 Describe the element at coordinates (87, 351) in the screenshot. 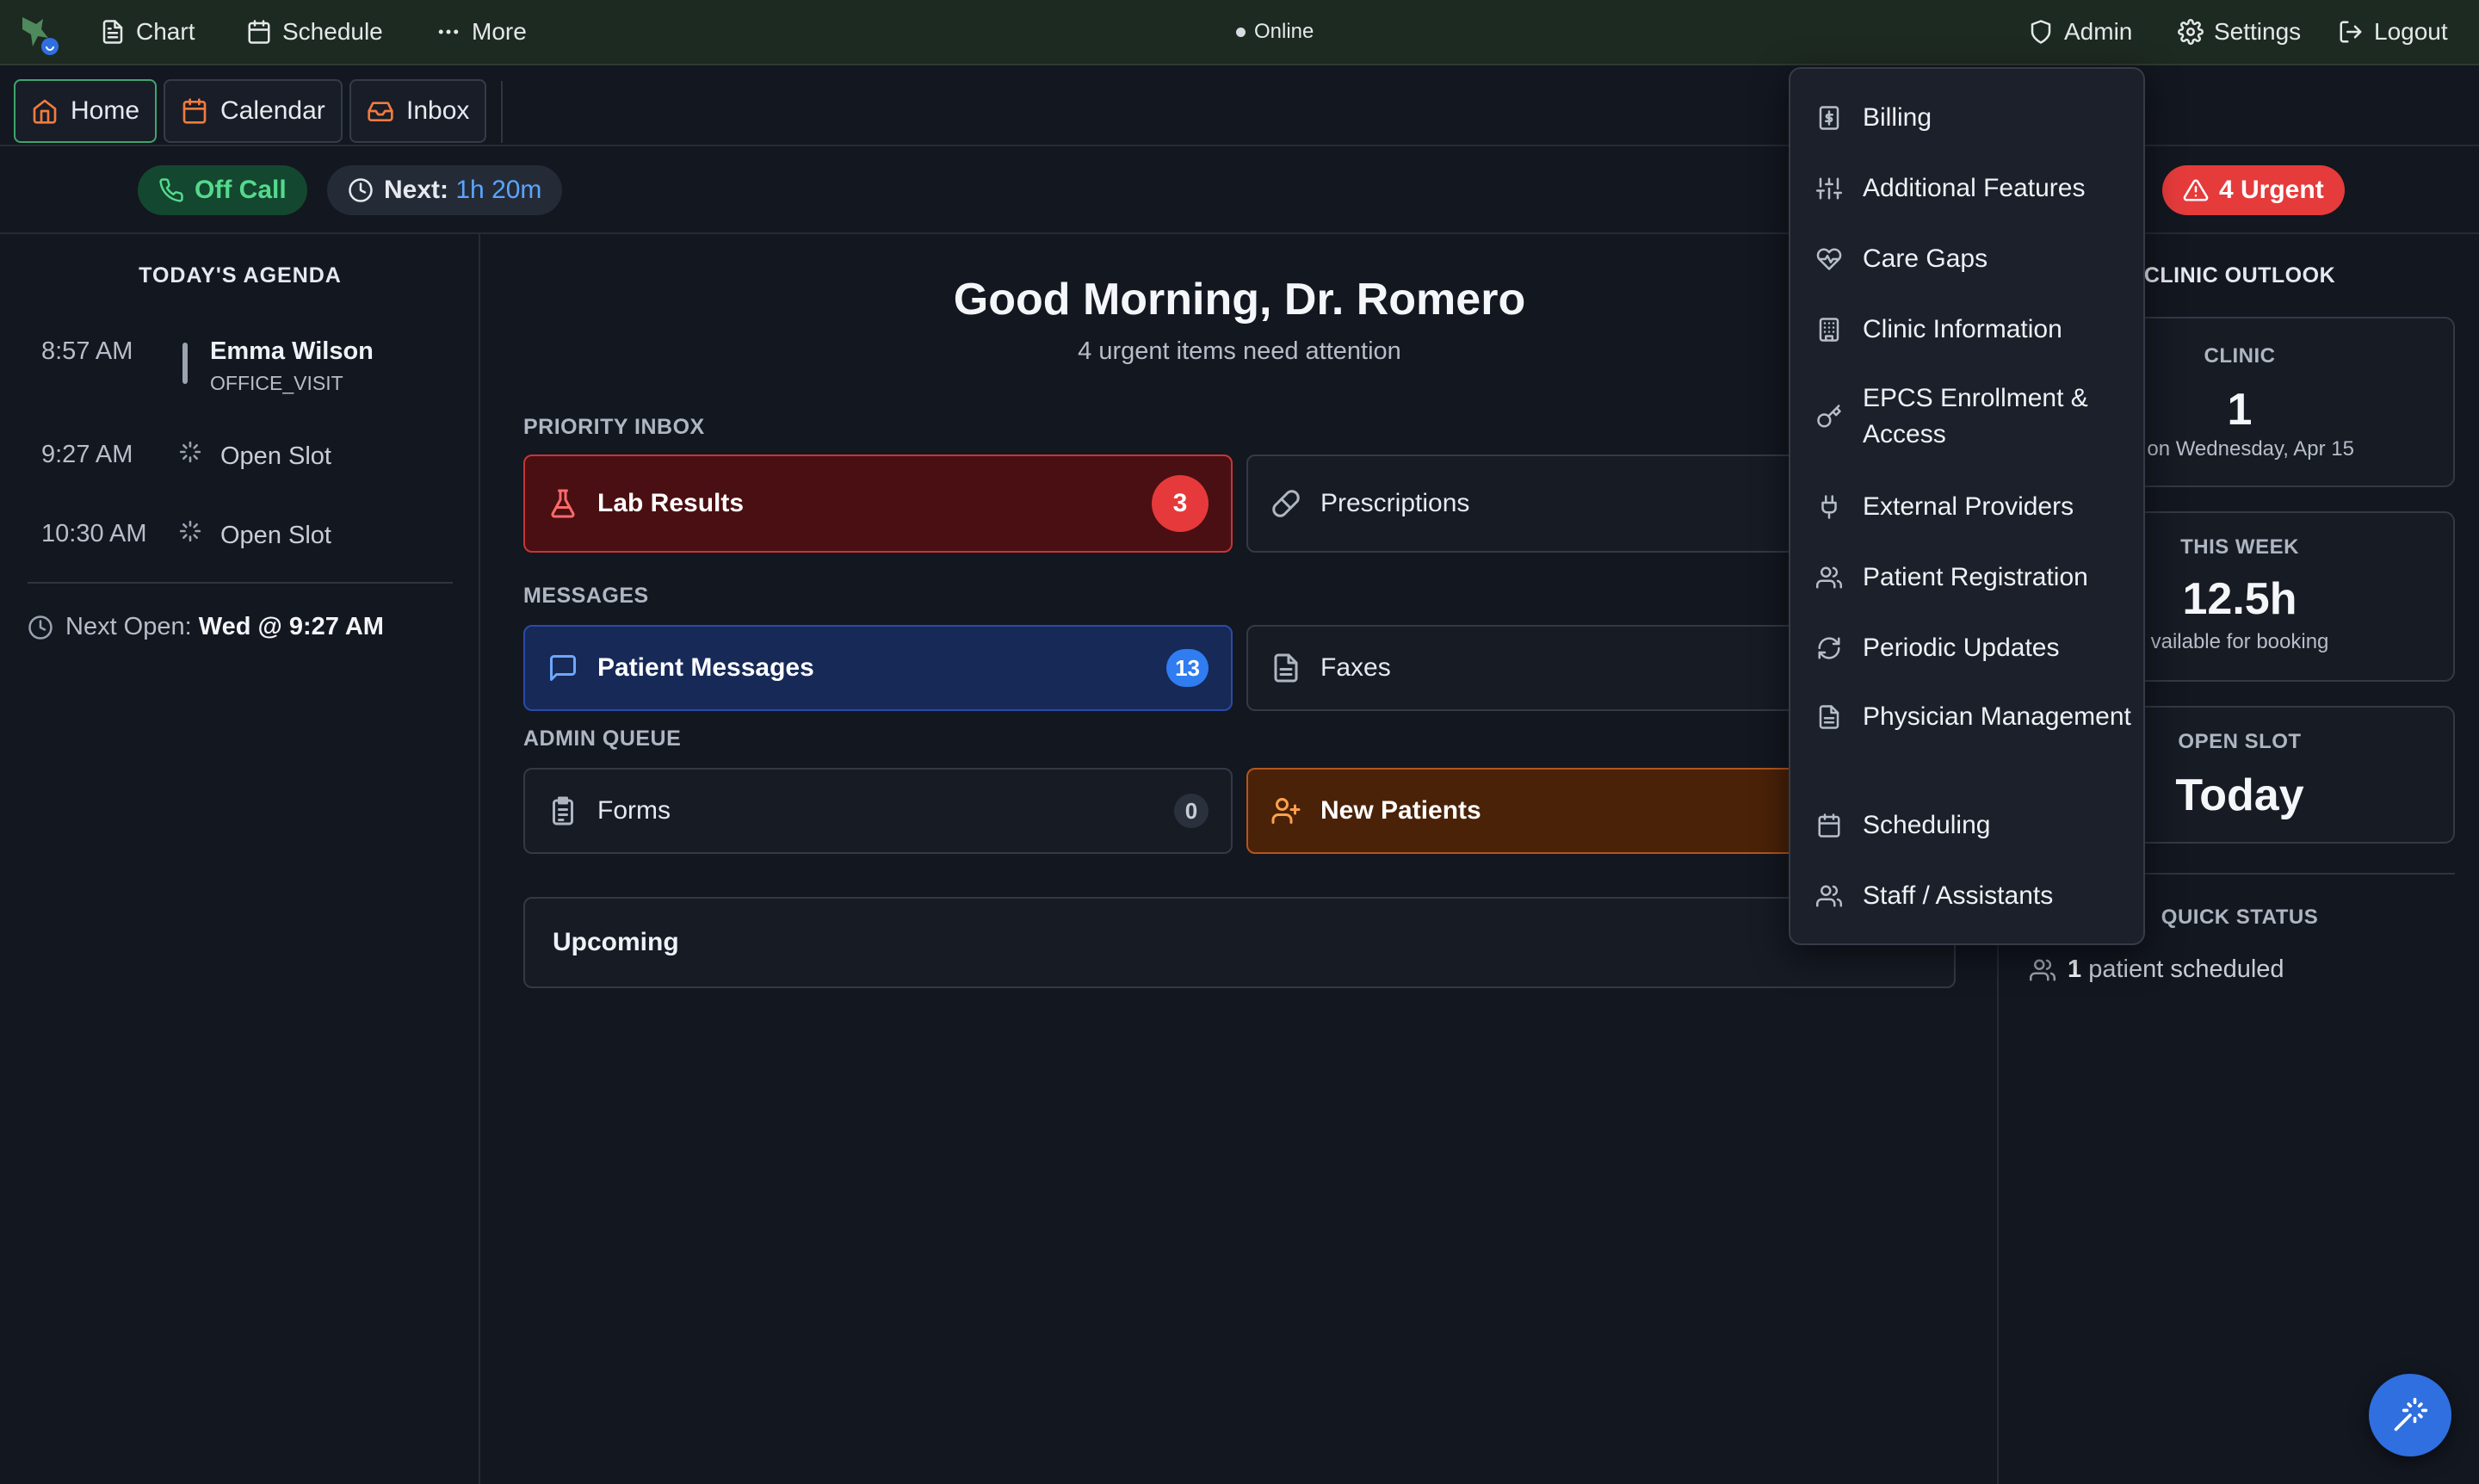

I see `agenda-time: 8:57 AM` at that location.